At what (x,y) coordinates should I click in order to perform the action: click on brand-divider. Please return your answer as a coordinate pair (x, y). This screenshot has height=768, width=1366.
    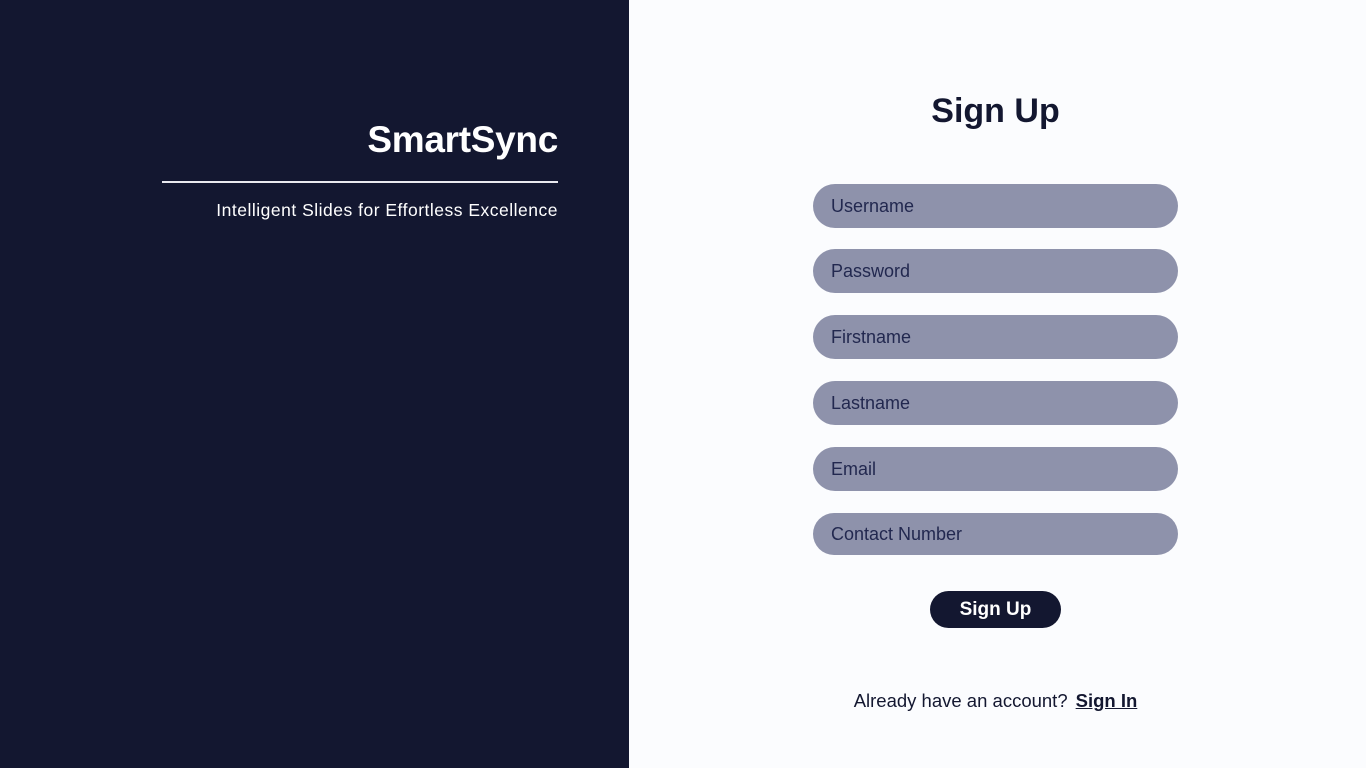
    Looking at the image, I should click on (360, 182).